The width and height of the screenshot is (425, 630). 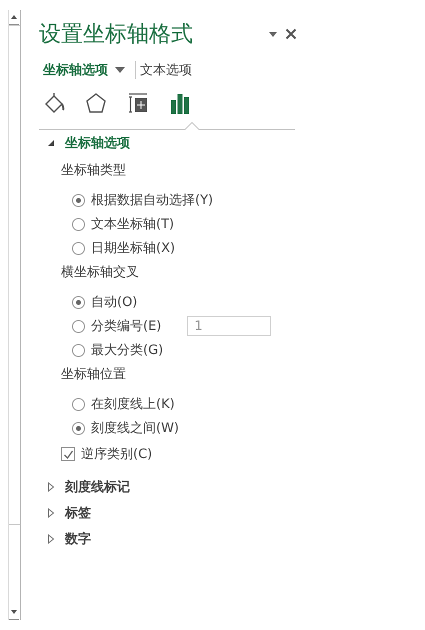 What do you see at coordinates (120, 70) in the screenshot?
I see `caret-icon` at bounding box center [120, 70].